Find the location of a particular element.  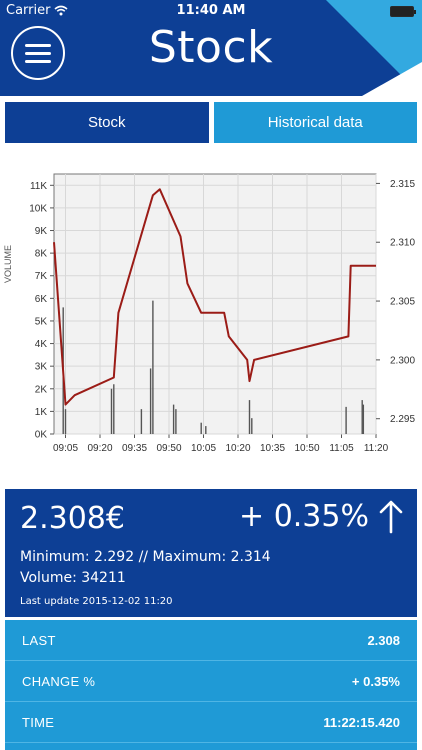

y-left-tick-label: 2K is located at coordinates (41, 389).